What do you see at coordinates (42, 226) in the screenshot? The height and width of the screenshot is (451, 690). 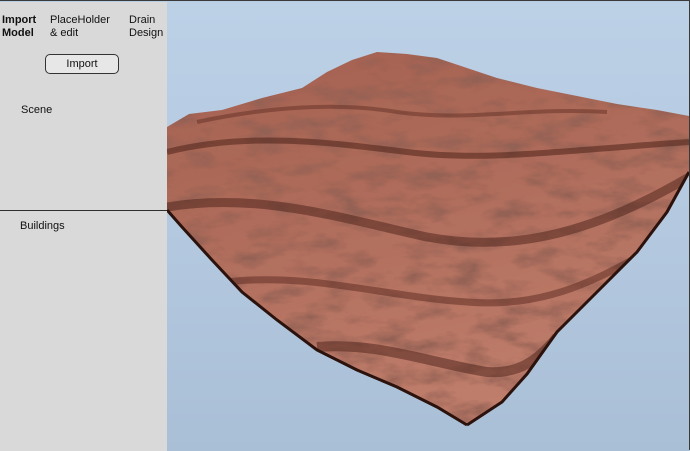 I see `buildings-section-label: Buildings` at bounding box center [42, 226].